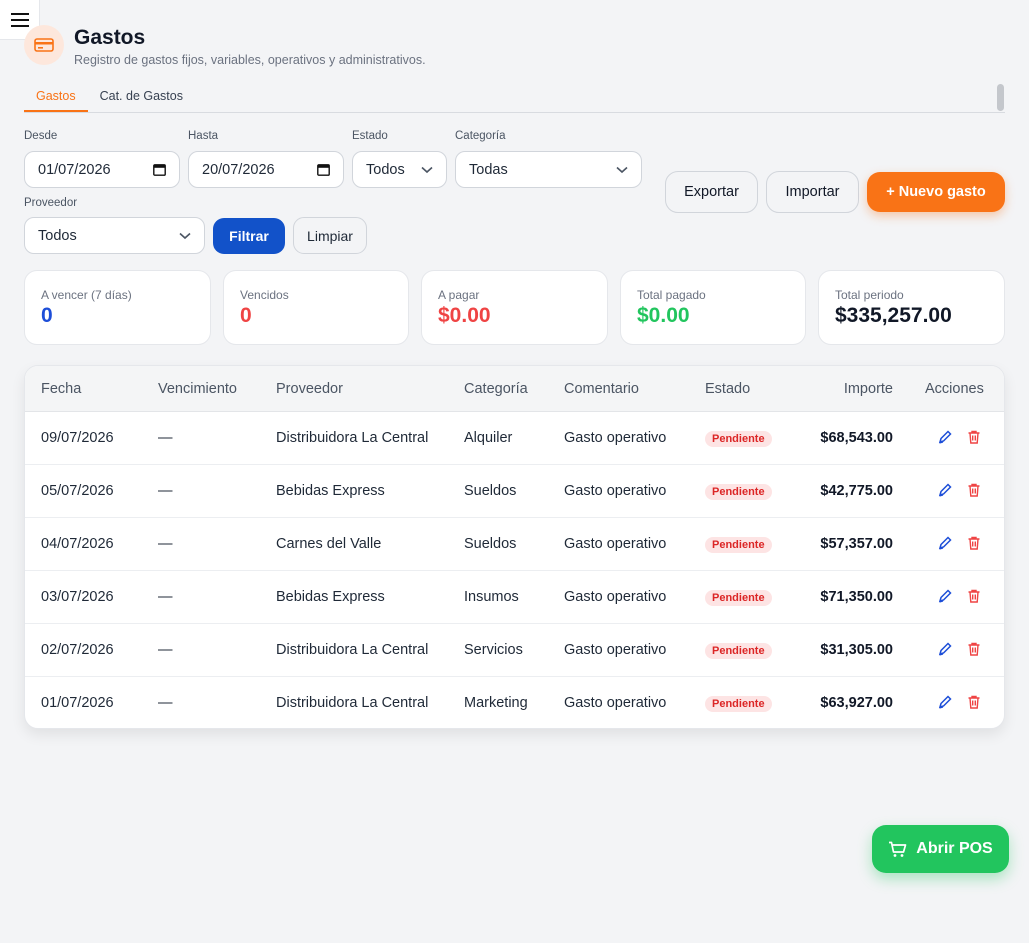  Describe the element at coordinates (671, 295) in the screenshot. I see `summary-label: Total pagado` at that location.